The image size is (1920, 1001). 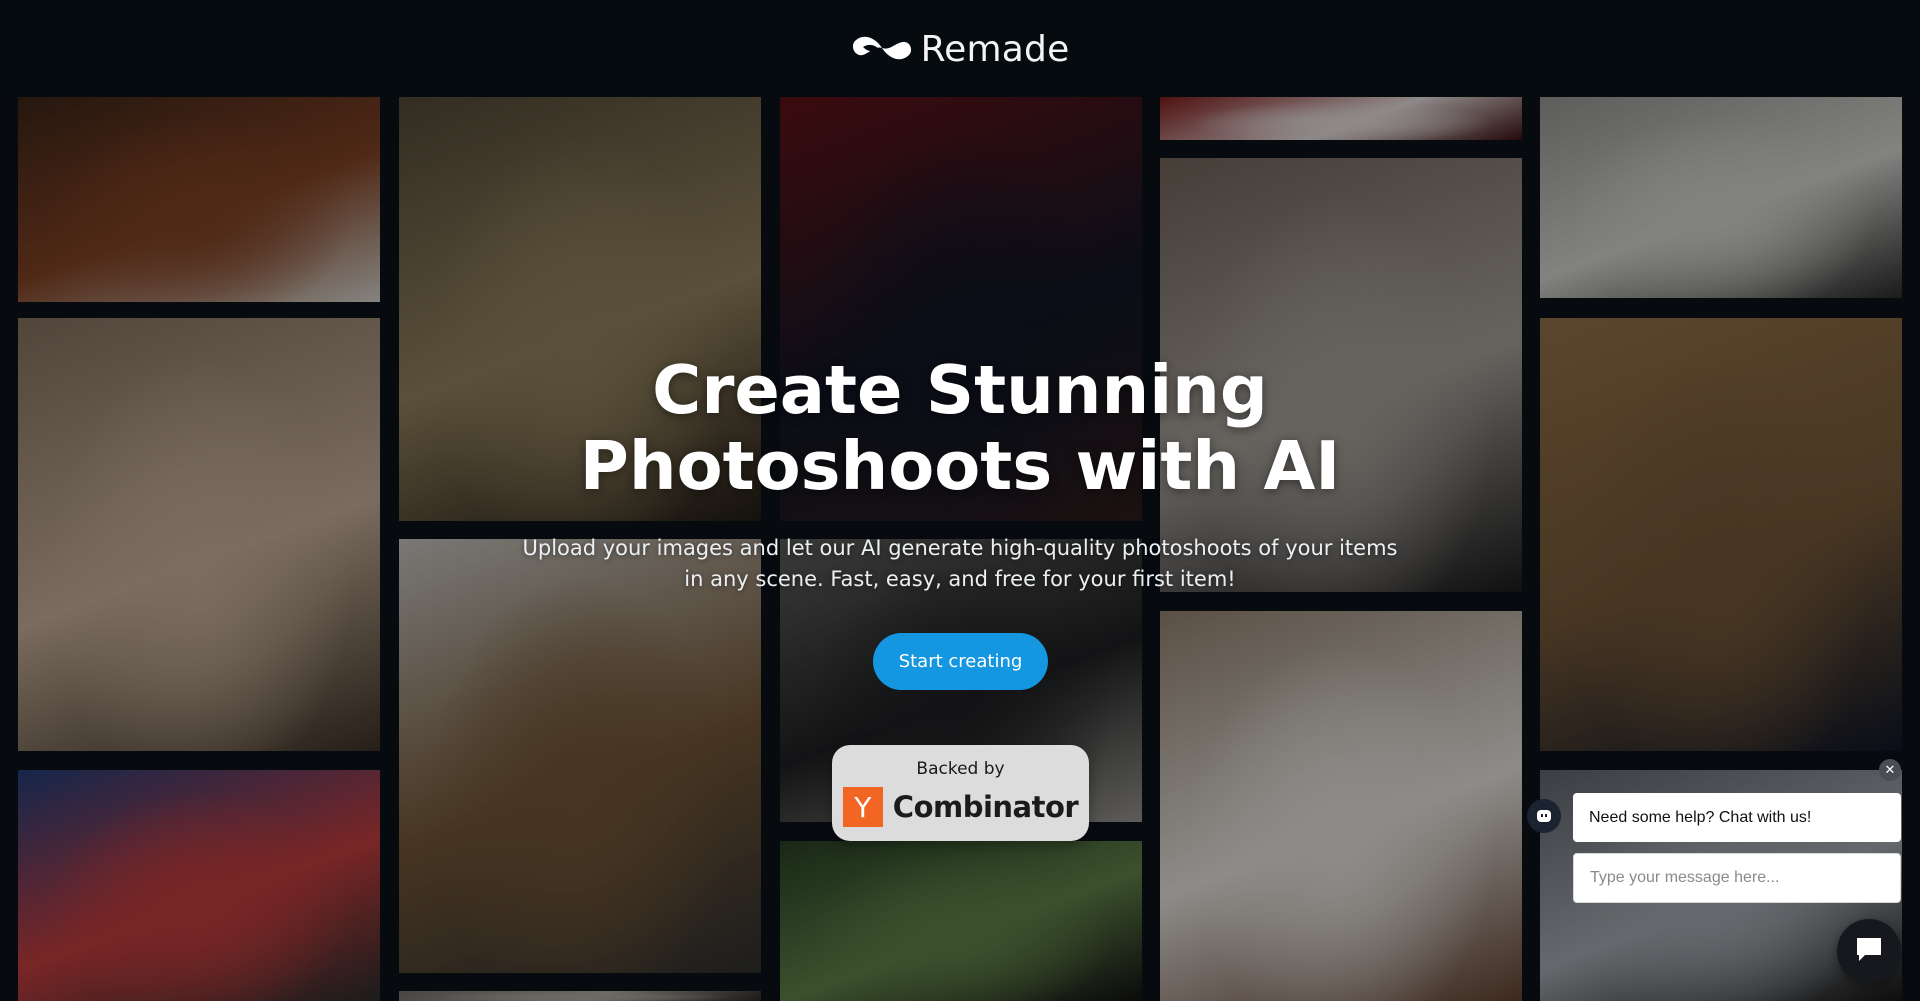 What do you see at coordinates (960, 390) in the screenshot?
I see `headline-line-1: Create Stunning` at bounding box center [960, 390].